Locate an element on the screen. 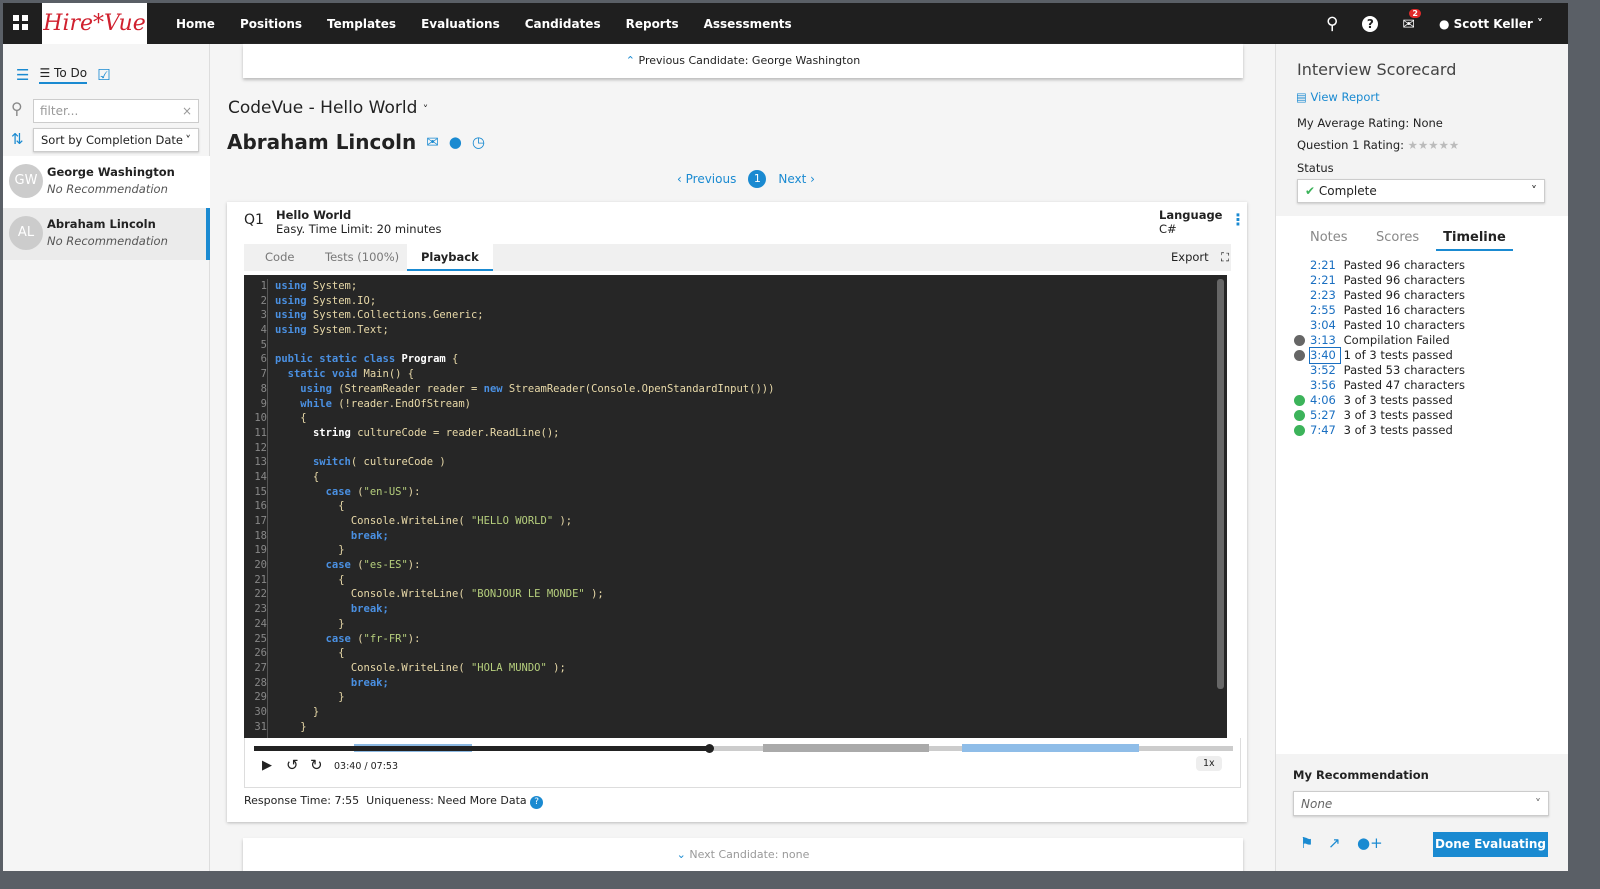  tab-notes: Notes is located at coordinates (1329, 237).